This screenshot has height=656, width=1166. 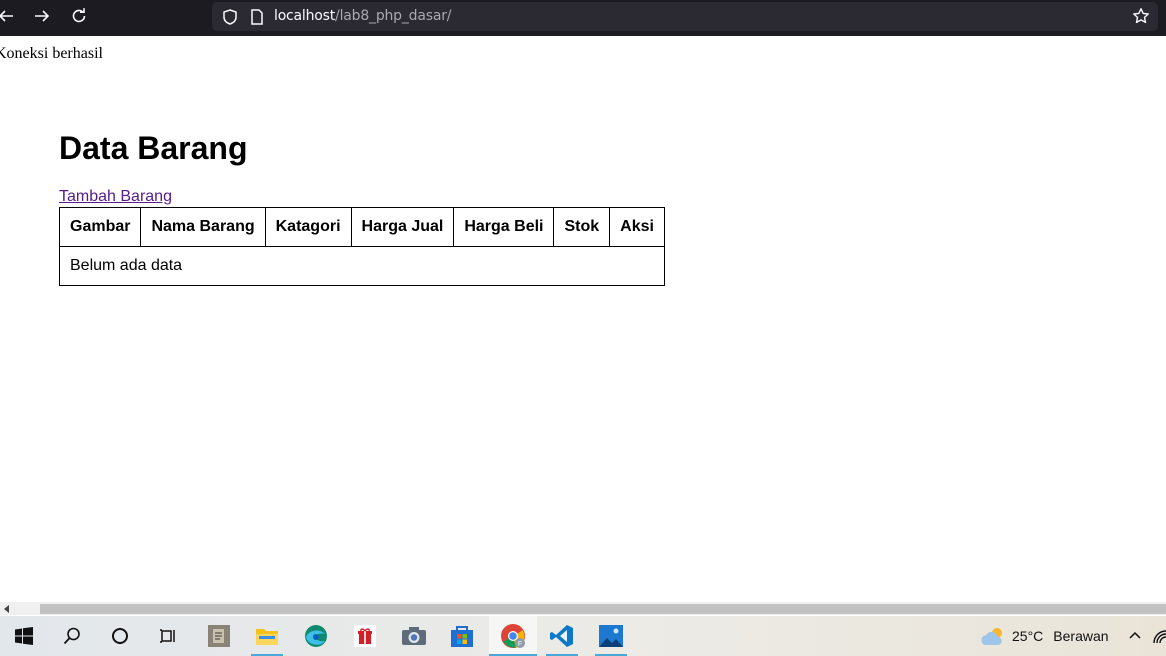 I want to click on forward-button, so click(x=42, y=16).